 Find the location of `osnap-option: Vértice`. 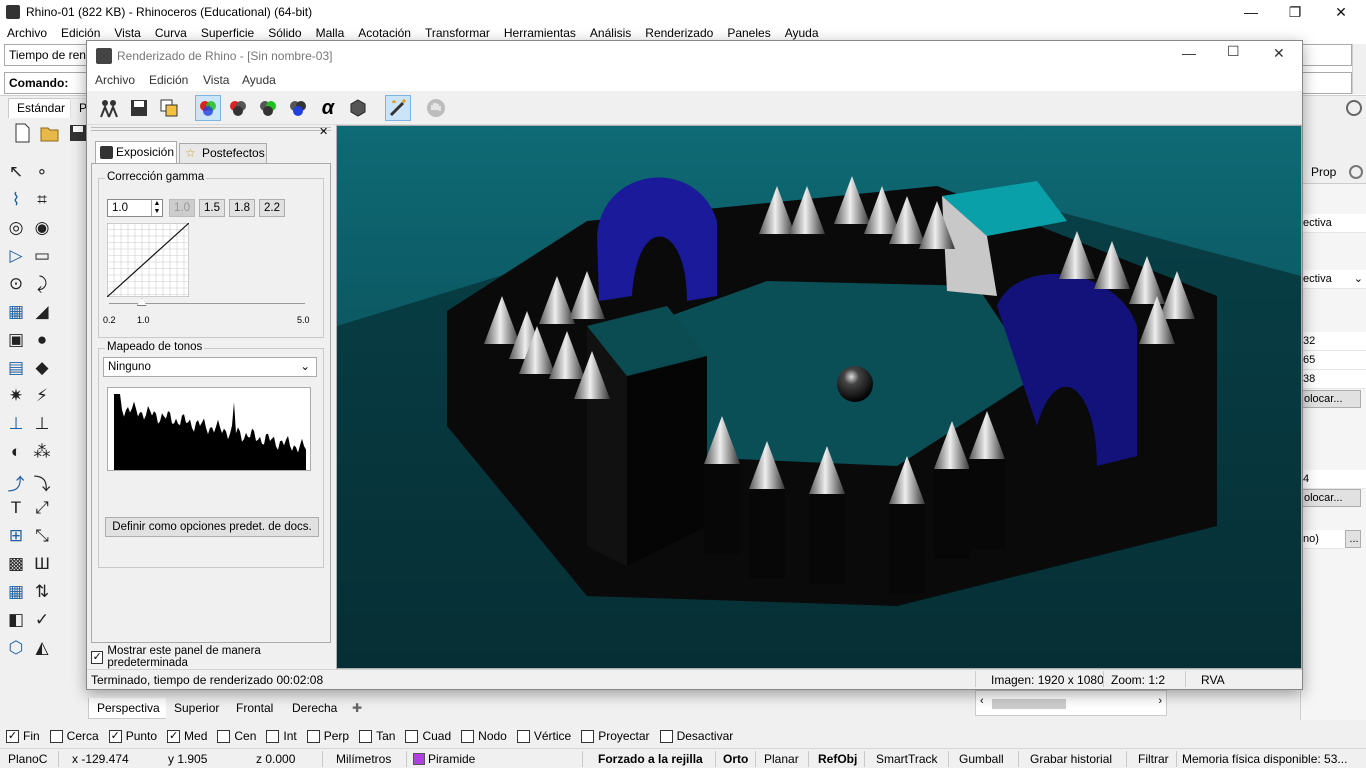

osnap-option: Vértice is located at coordinates (543, 736).